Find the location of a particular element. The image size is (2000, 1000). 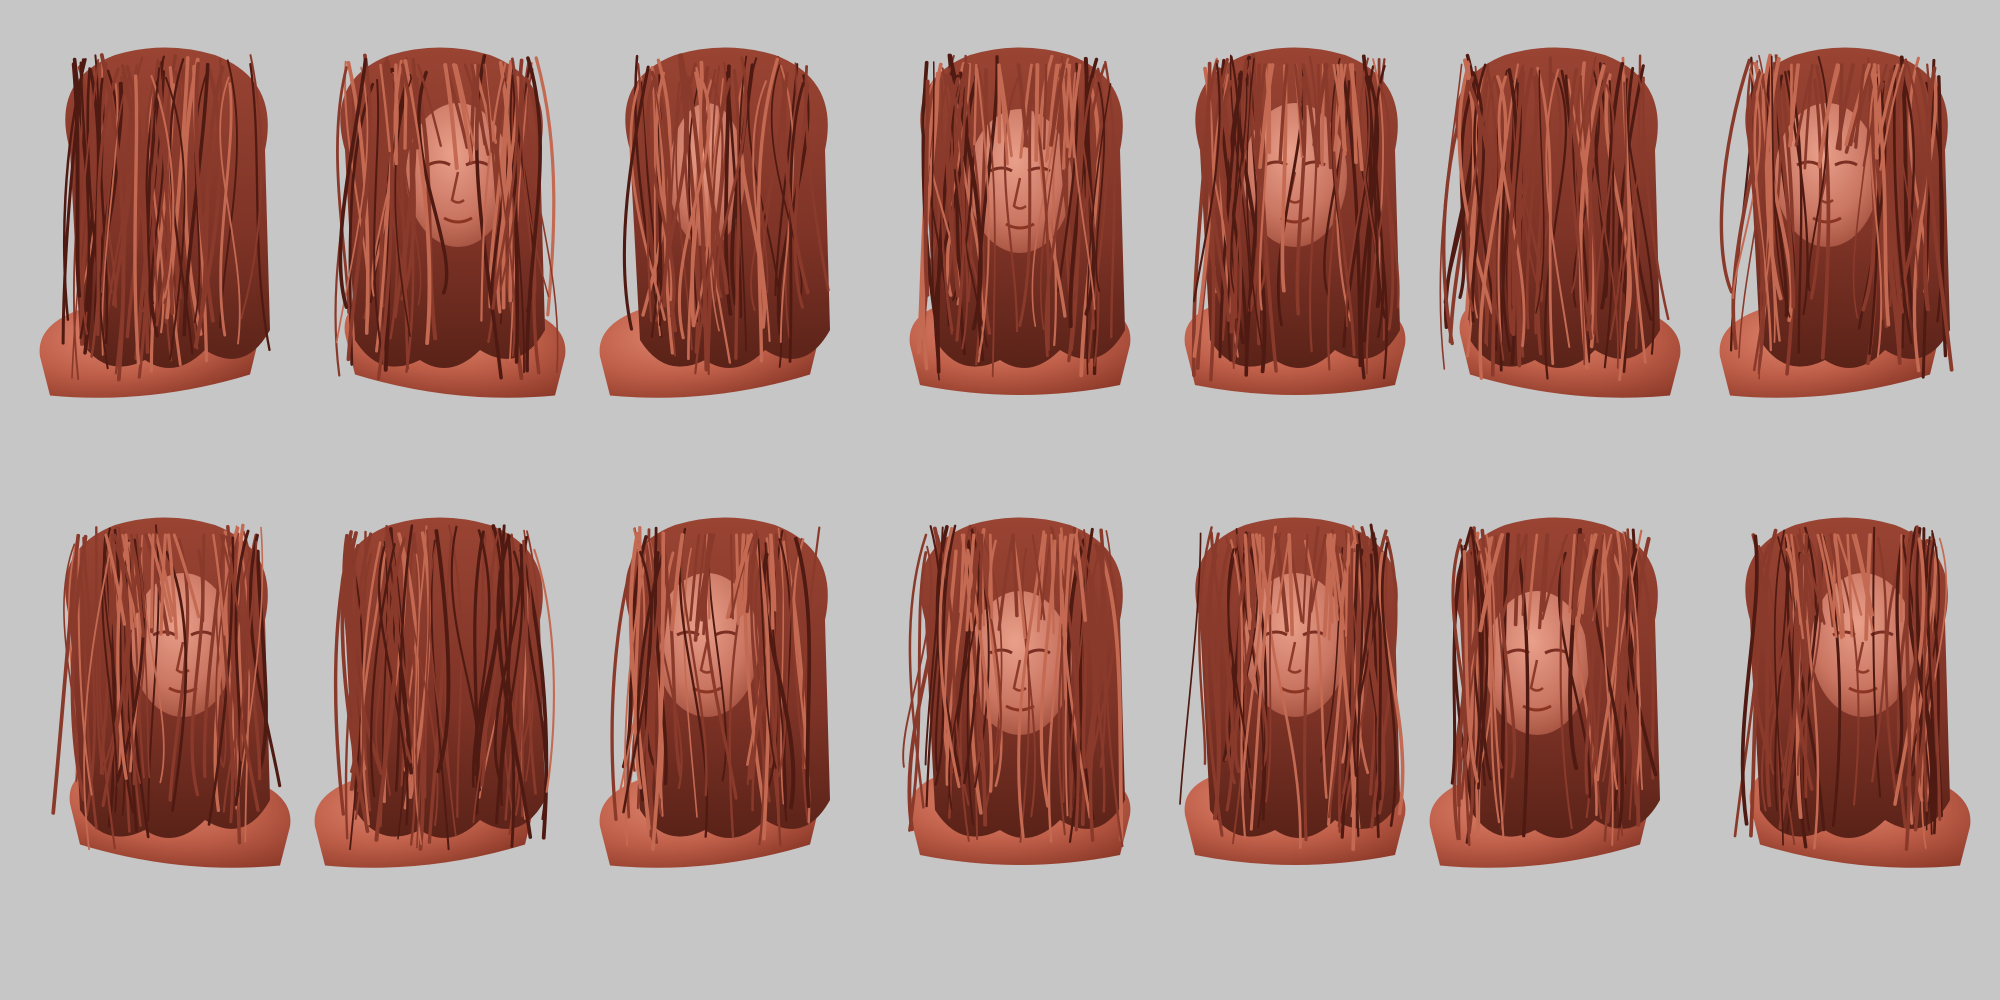

hair-strand is located at coordinates (926, 188).